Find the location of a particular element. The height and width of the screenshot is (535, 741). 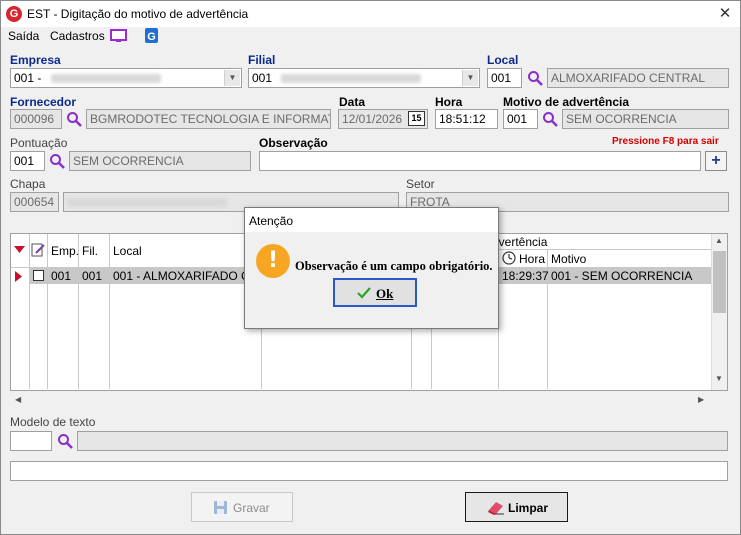

empresa-combo: 001 - ▼ is located at coordinates (126, 78).